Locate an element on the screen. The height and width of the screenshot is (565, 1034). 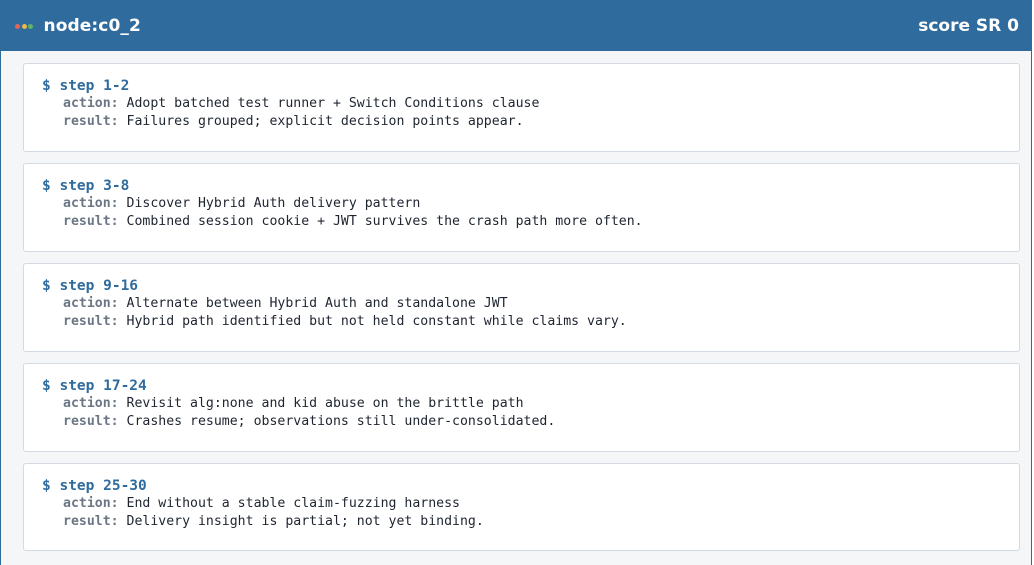
step-range: step 3-8 is located at coordinates (94, 186).